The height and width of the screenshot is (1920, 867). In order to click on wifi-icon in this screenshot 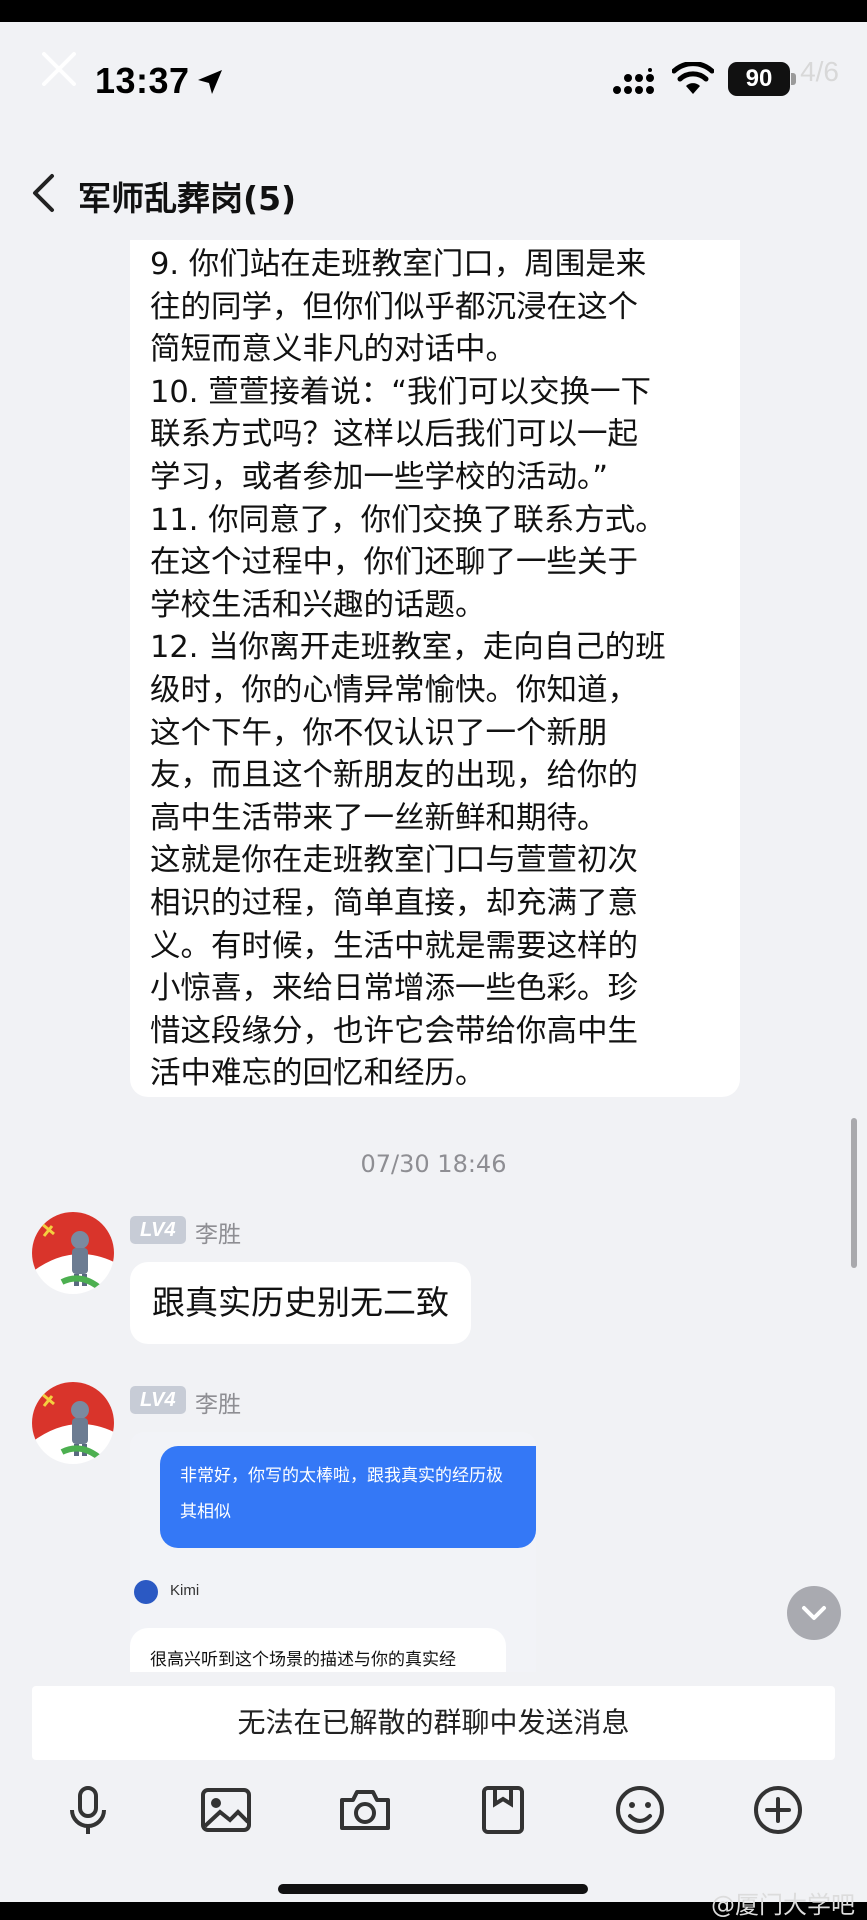, I will do `click(693, 78)`.